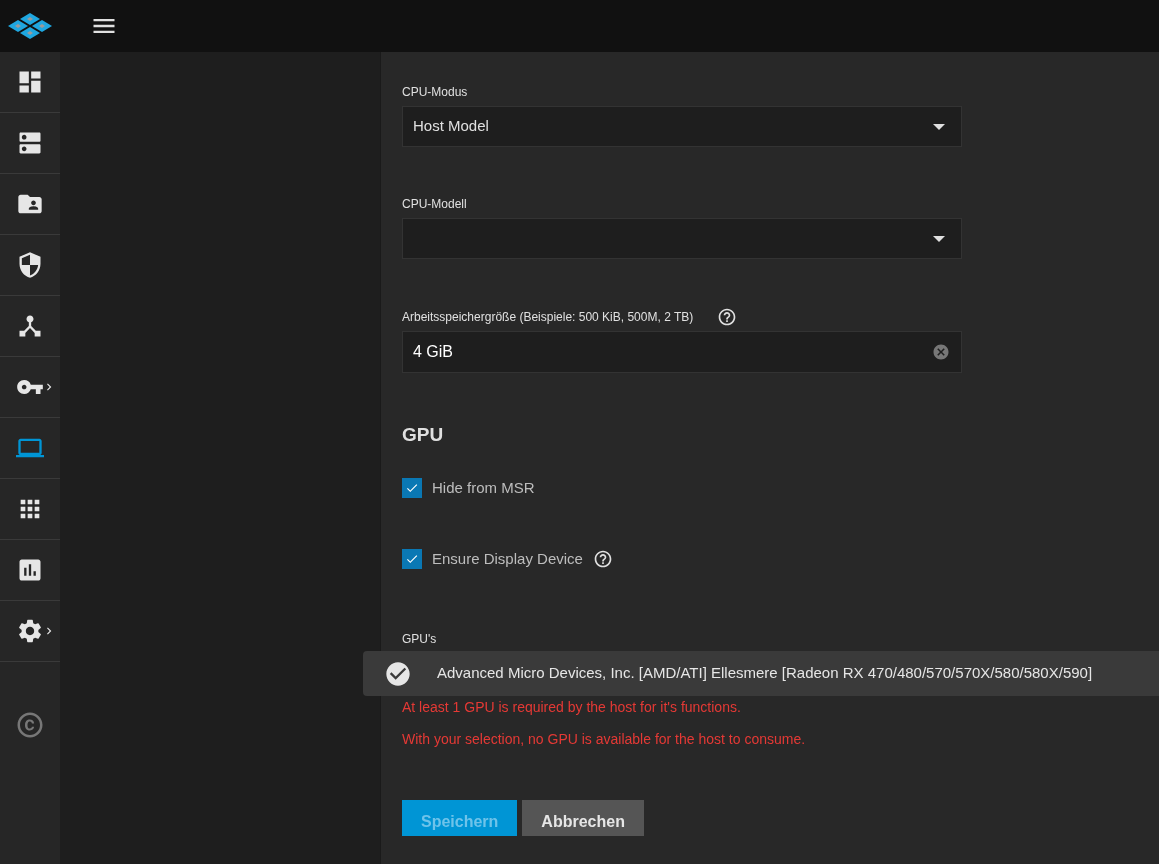  What do you see at coordinates (761, 673) in the screenshot?
I see `gpu-option: Advanced Micro Devices, Inc. [AMD/ATI] Ellesmere [Radeon RX 470/480/570/570X/580/580X/590]` at bounding box center [761, 673].